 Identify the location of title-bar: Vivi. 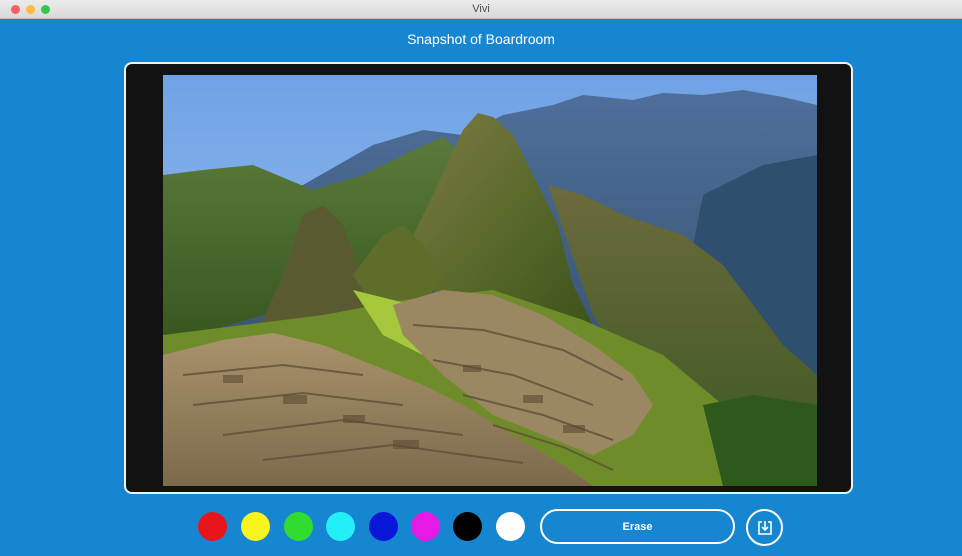
(481, 9).